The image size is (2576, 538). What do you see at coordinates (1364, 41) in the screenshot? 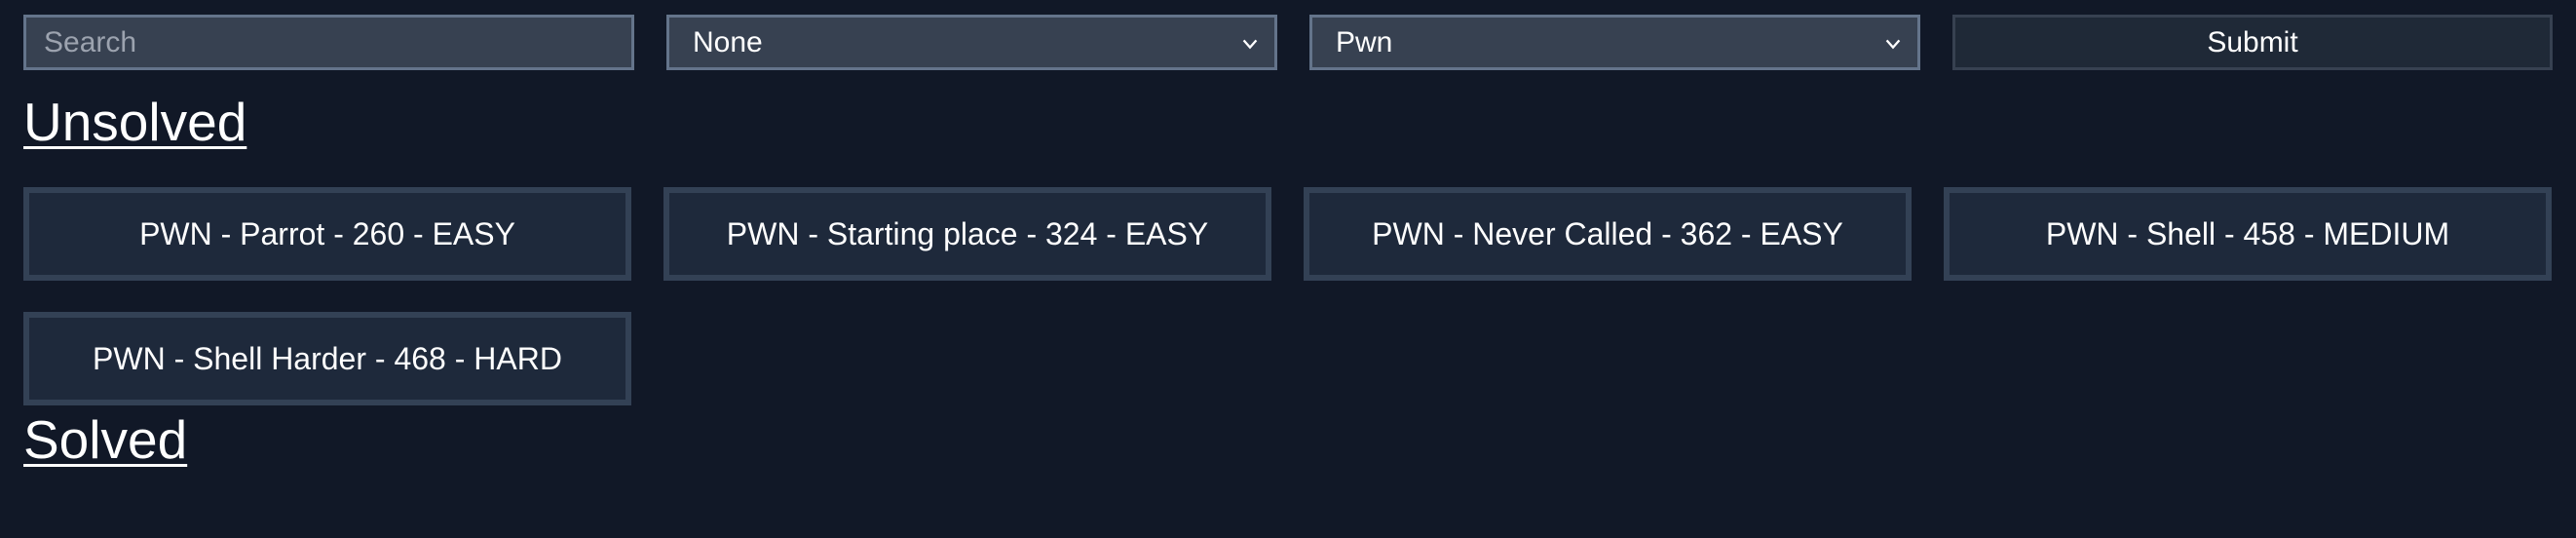
I see `type-select-value: Pwn` at bounding box center [1364, 41].